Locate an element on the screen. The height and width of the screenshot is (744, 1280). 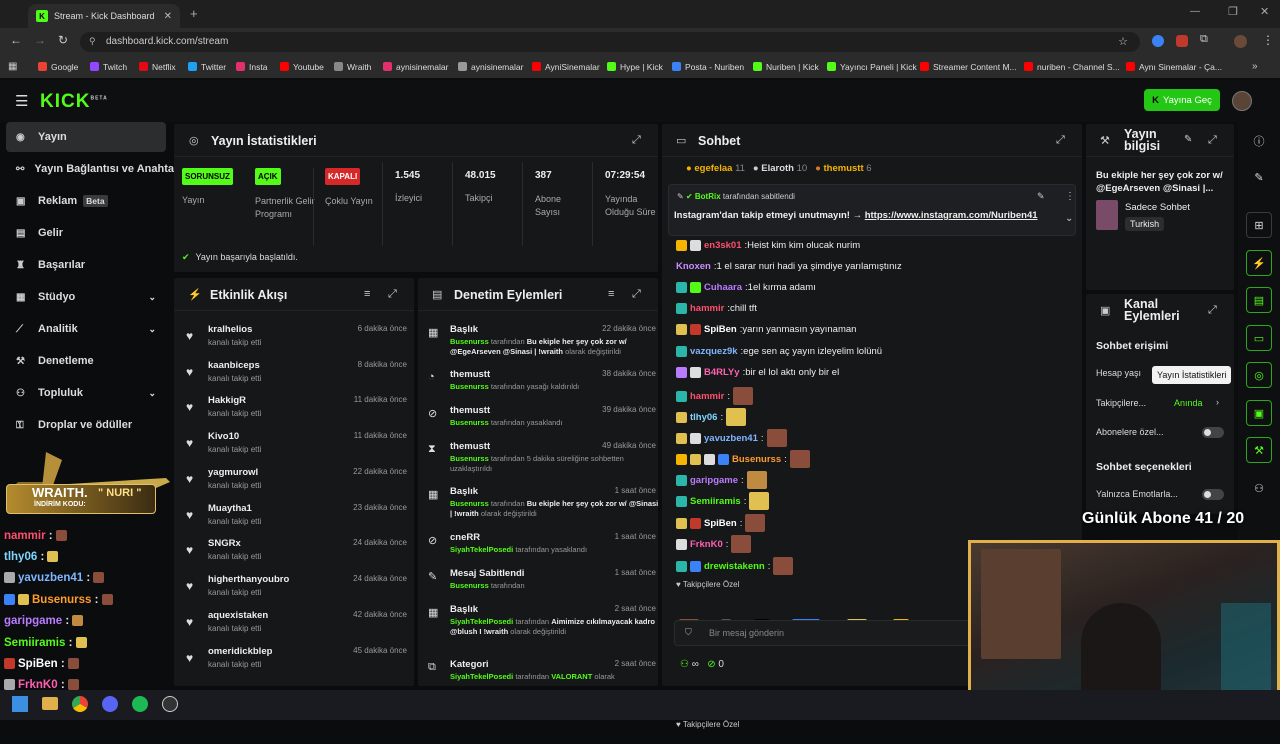
reload-icon: ↻ is located at coordinates (63, 40).